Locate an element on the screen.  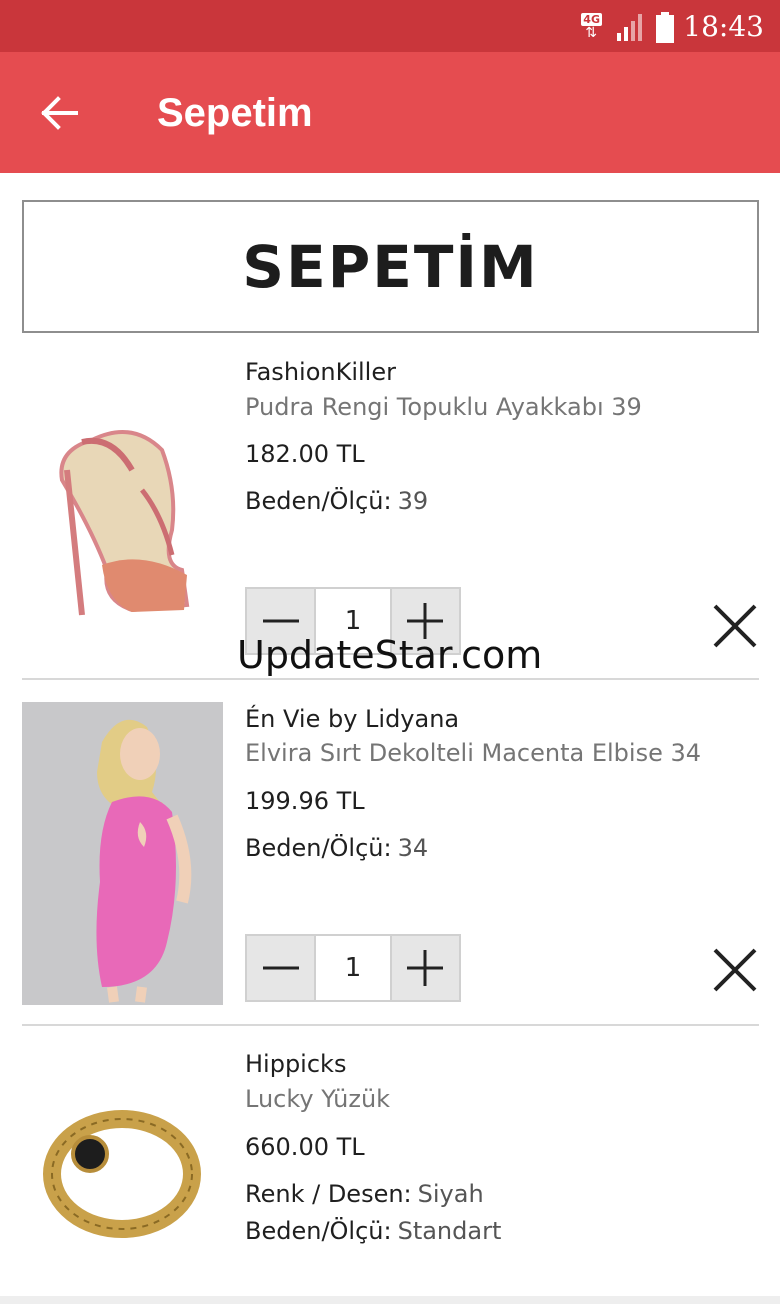
quantity-stepper: 1 is located at coordinates (353, 968).